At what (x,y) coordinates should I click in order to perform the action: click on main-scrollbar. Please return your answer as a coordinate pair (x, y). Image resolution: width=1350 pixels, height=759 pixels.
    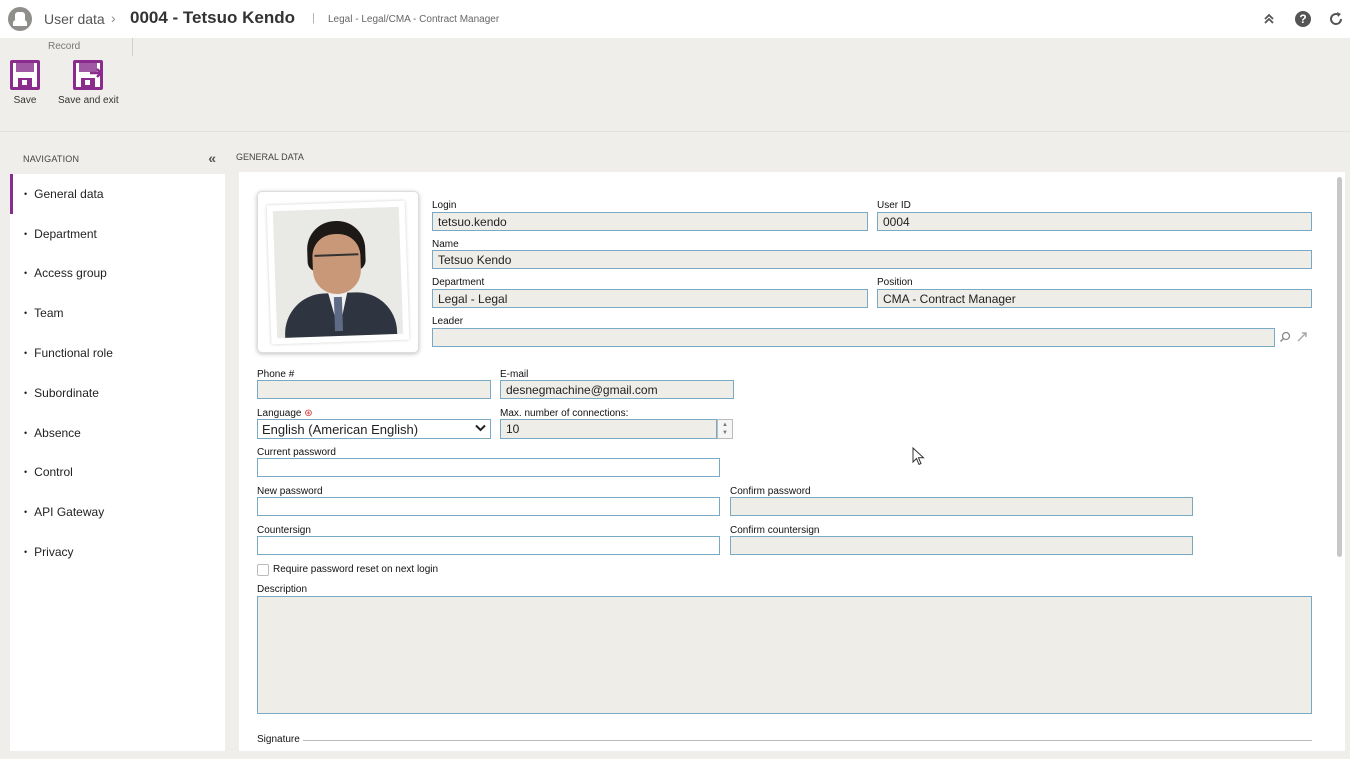
    Looking at the image, I should click on (1341, 461).